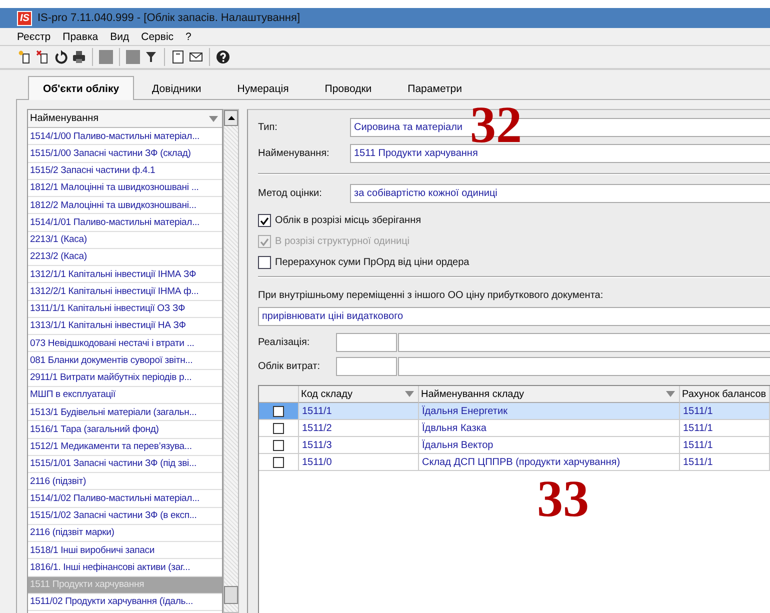 The height and width of the screenshot is (613, 770). Describe the element at coordinates (549, 428) in the screenshot. I see `table-cell: Їдвльня Казка` at that location.